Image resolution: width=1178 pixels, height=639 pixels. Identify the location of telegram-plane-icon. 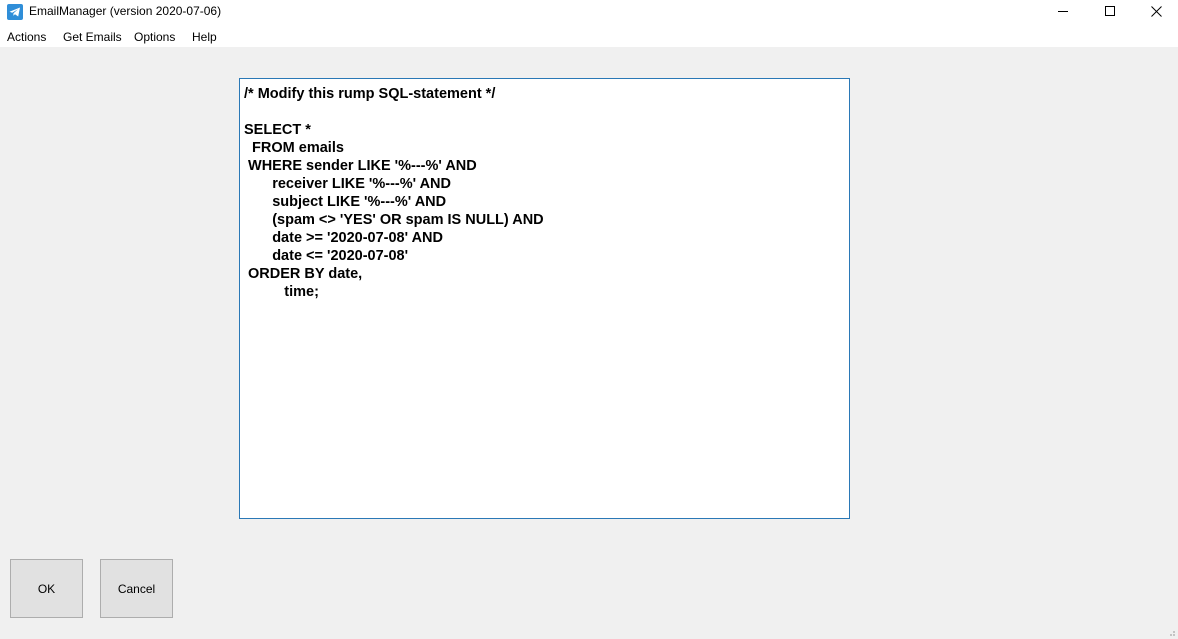
(15, 12).